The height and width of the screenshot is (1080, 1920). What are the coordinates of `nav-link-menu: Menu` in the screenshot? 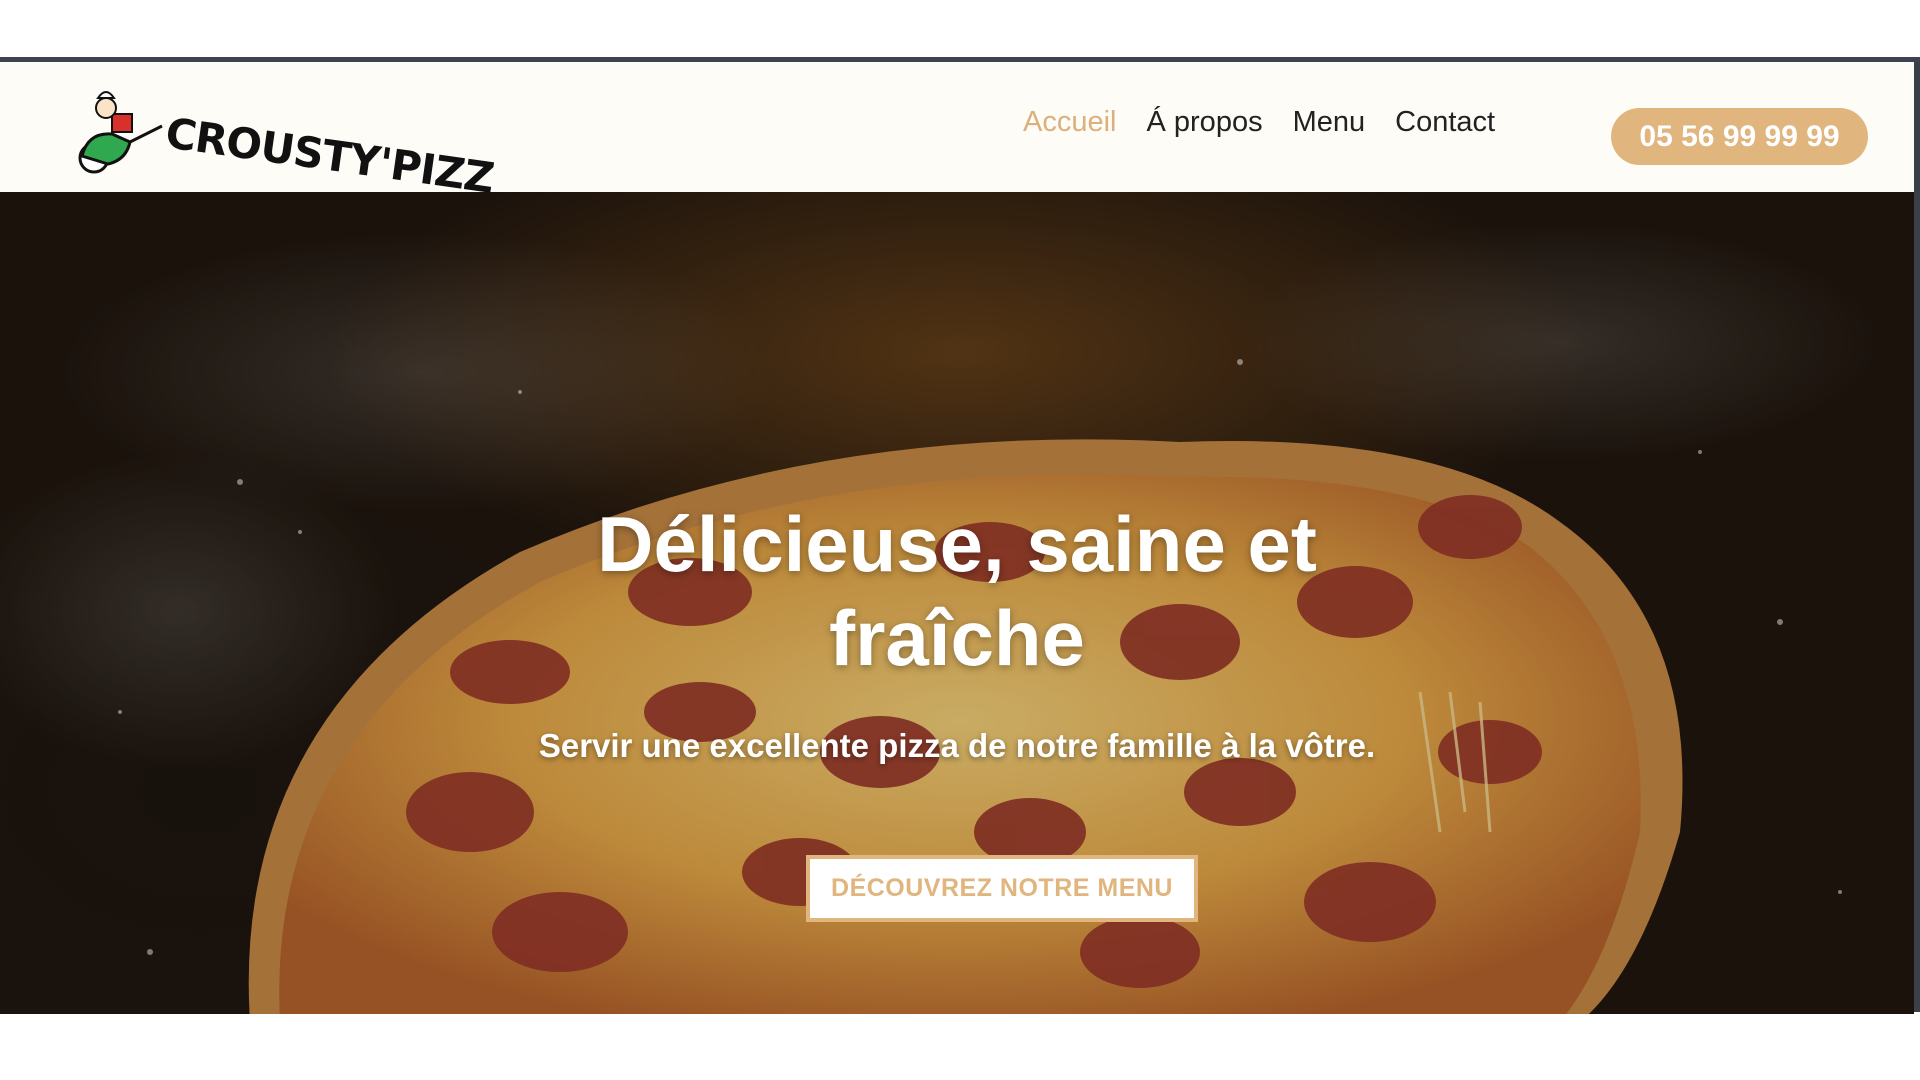 It's located at (1329, 122).